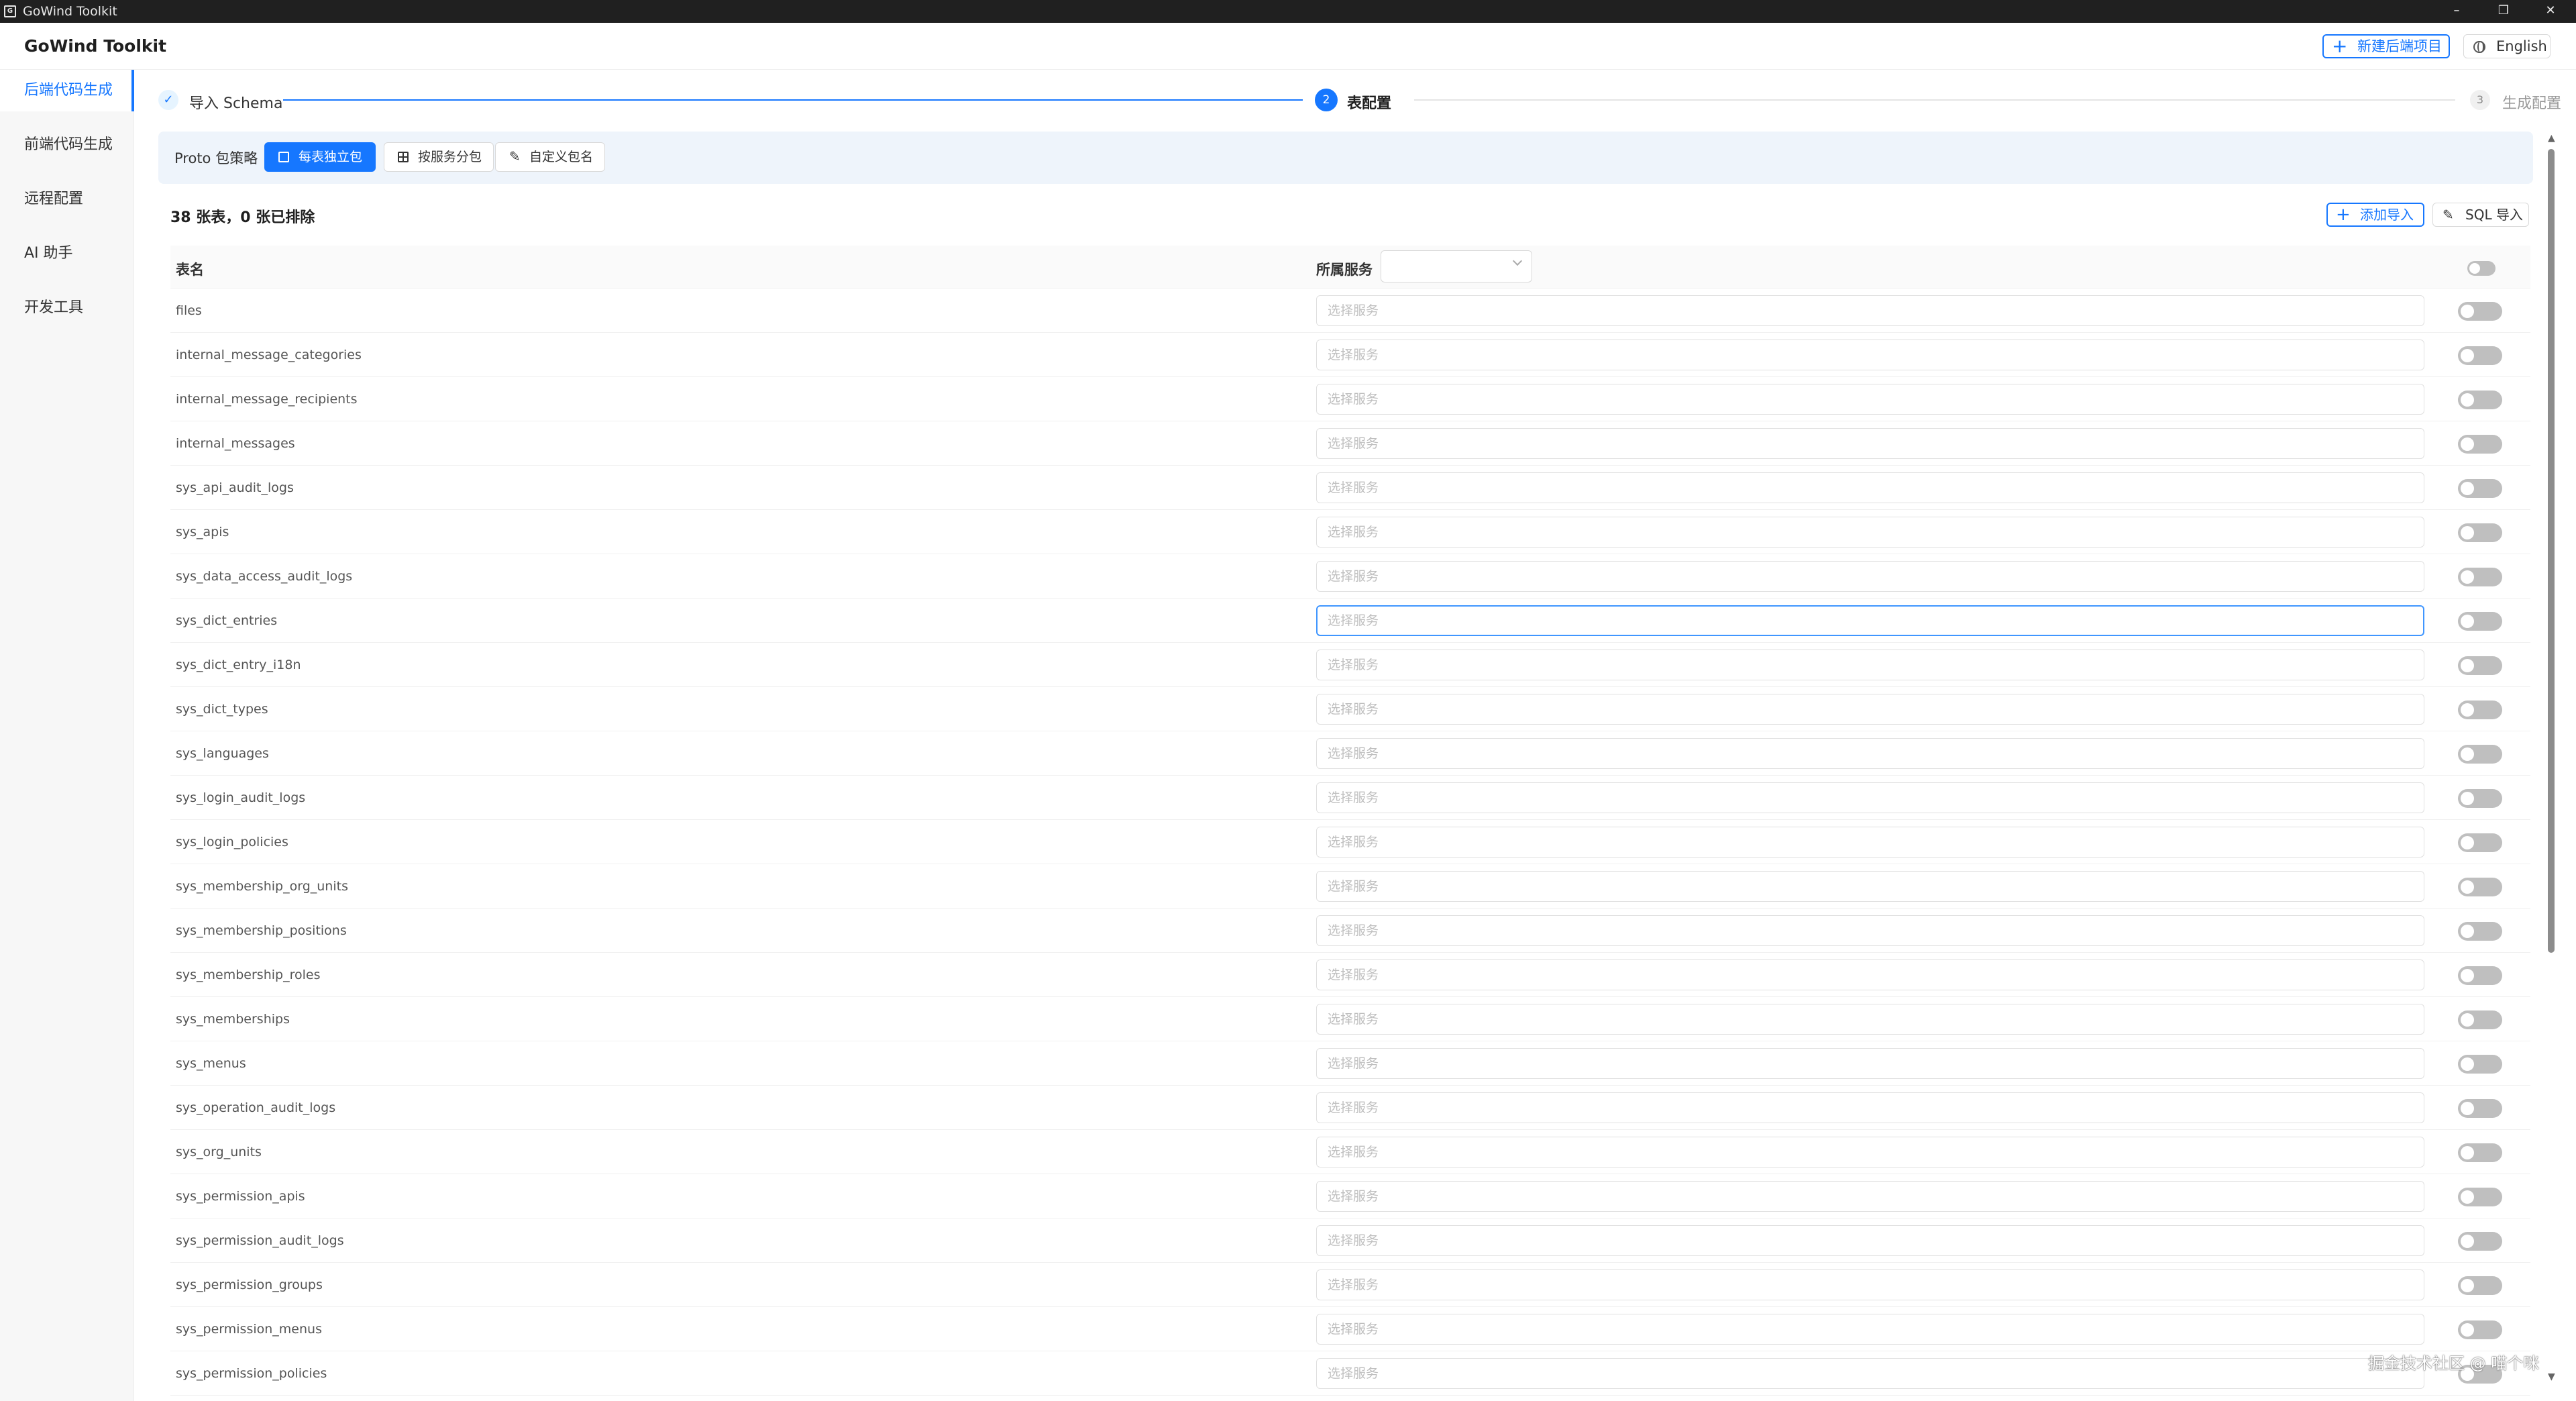  What do you see at coordinates (235, 102) in the screenshot?
I see `step1-label: 导入 Schema` at bounding box center [235, 102].